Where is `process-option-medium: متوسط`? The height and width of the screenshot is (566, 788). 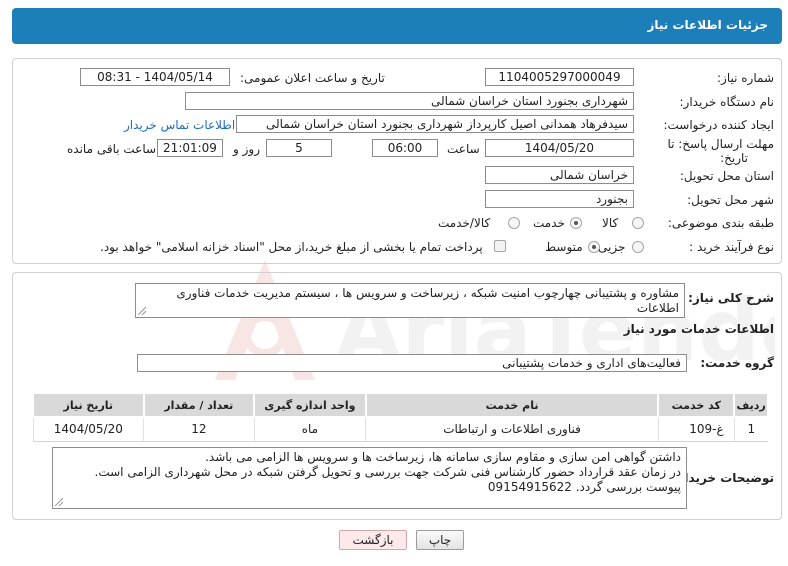 process-option-medium: متوسط is located at coordinates (564, 247).